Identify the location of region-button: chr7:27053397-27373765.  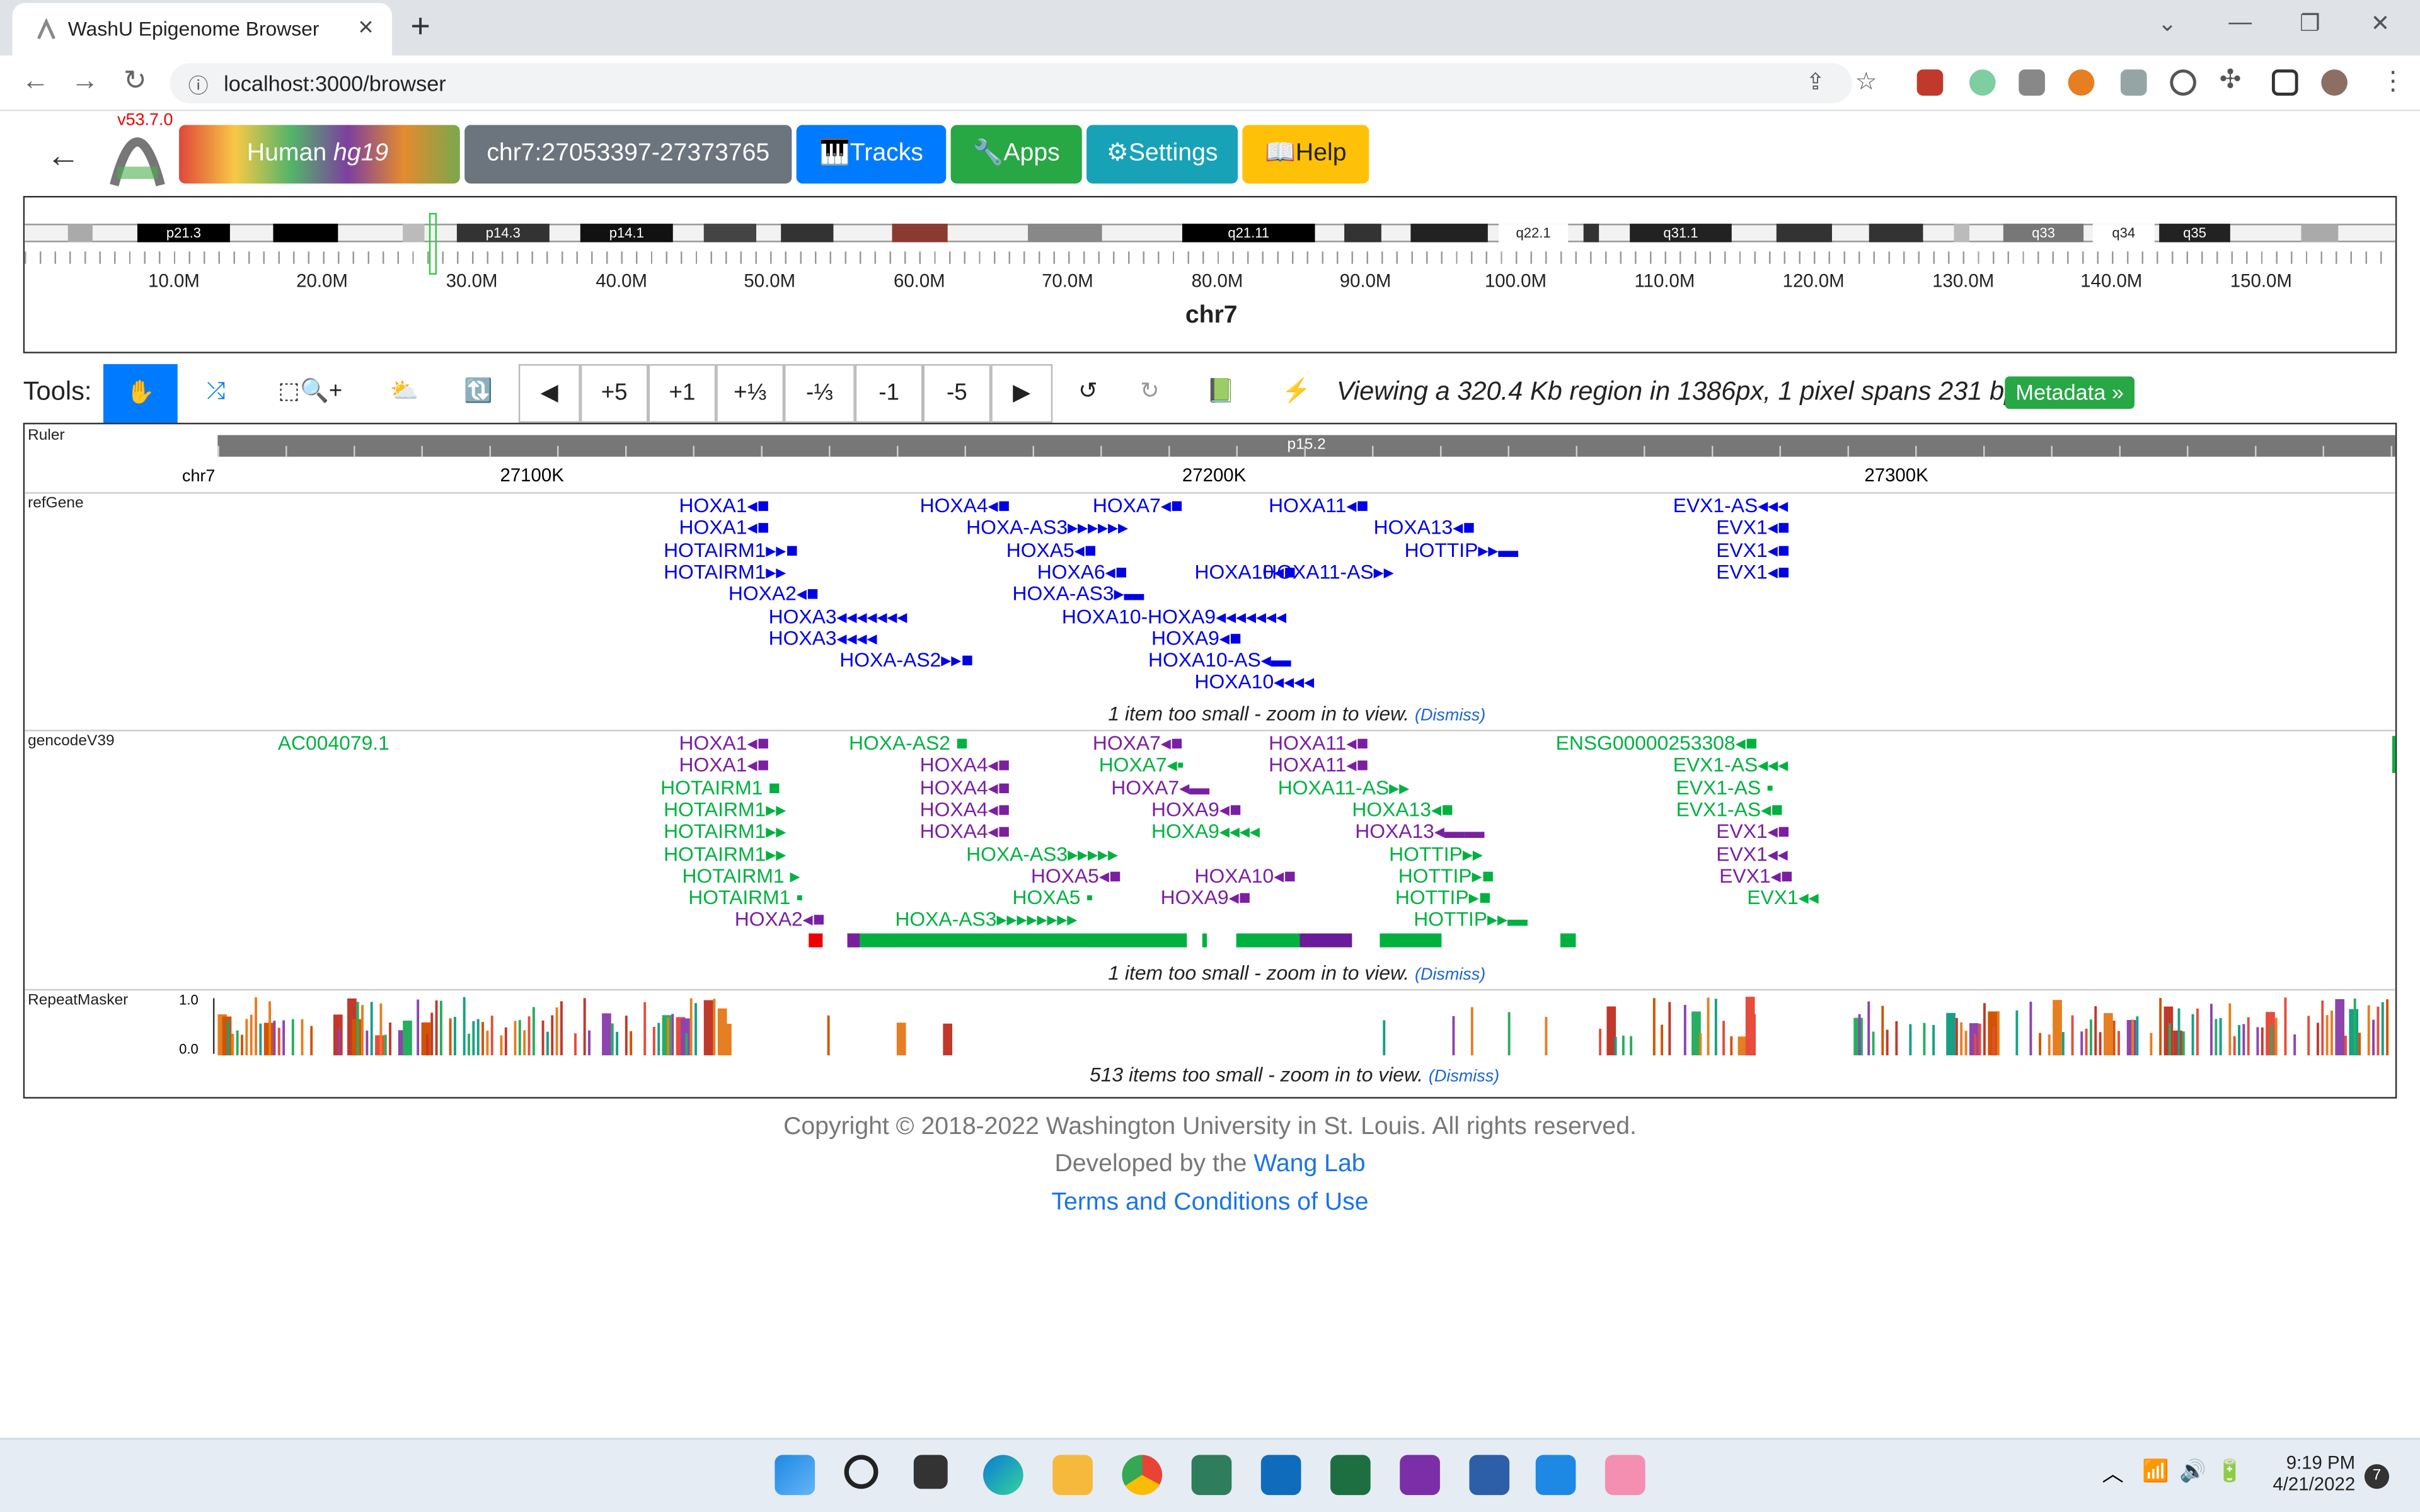
(628, 154).